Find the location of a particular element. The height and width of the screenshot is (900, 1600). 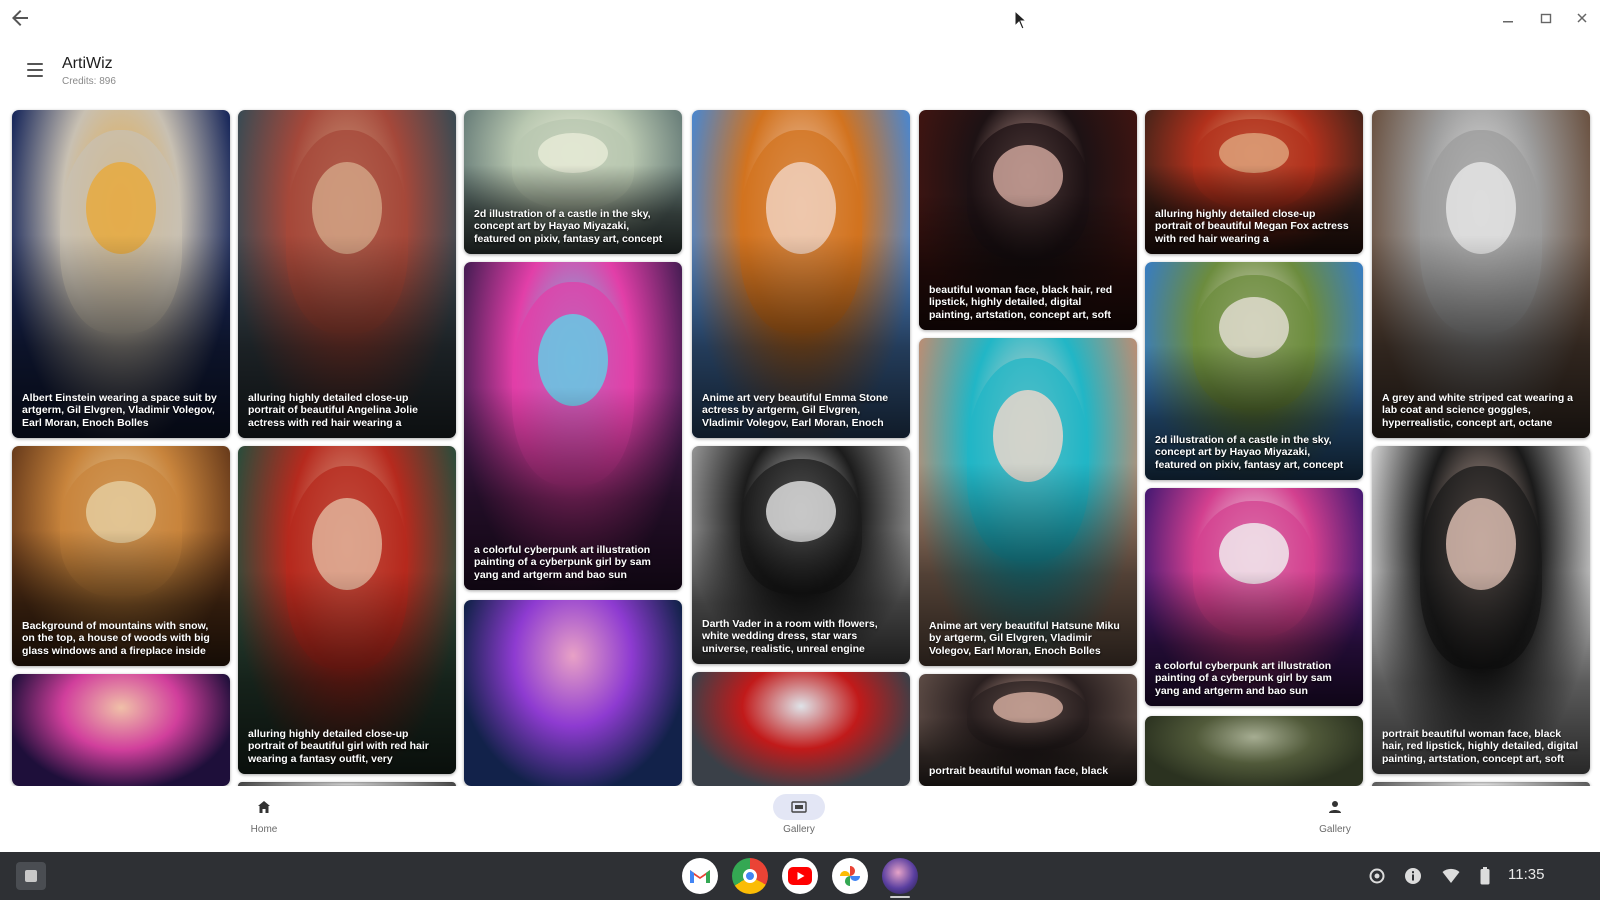

chrome-icon is located at coordinates (750, 876).